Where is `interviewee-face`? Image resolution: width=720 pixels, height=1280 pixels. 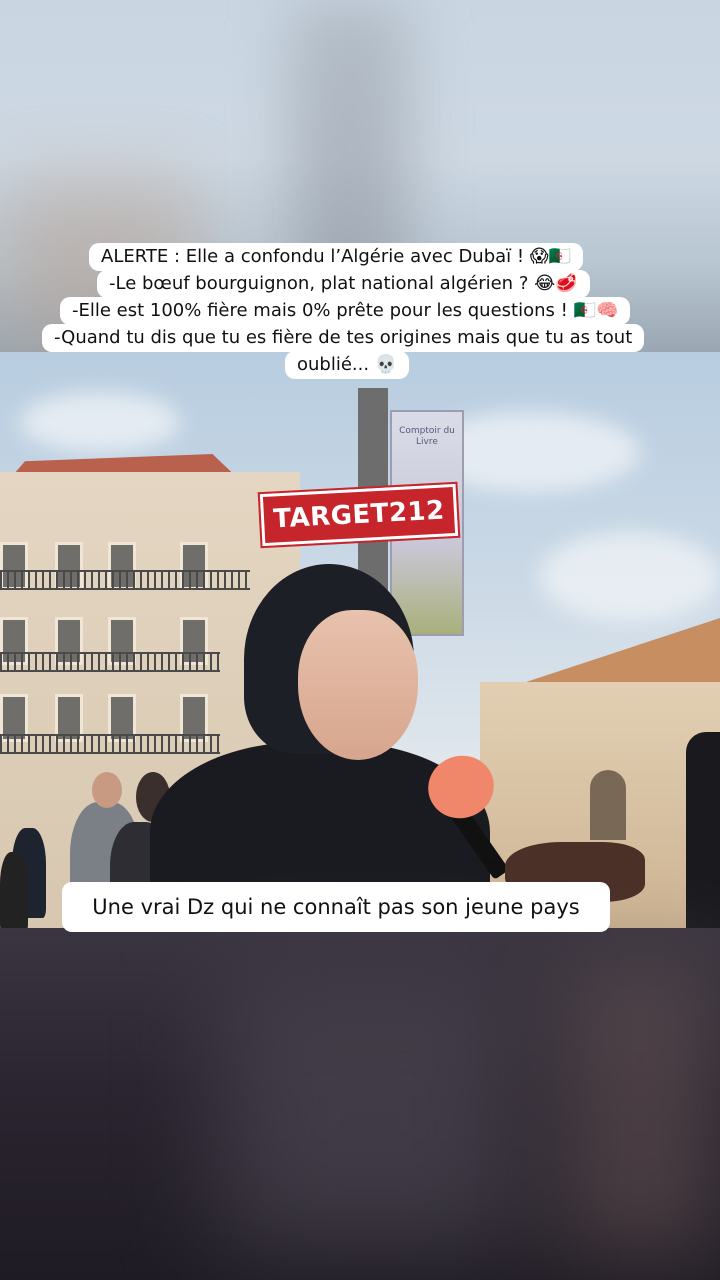
interviewee-face is located at coordinates (358, 685).